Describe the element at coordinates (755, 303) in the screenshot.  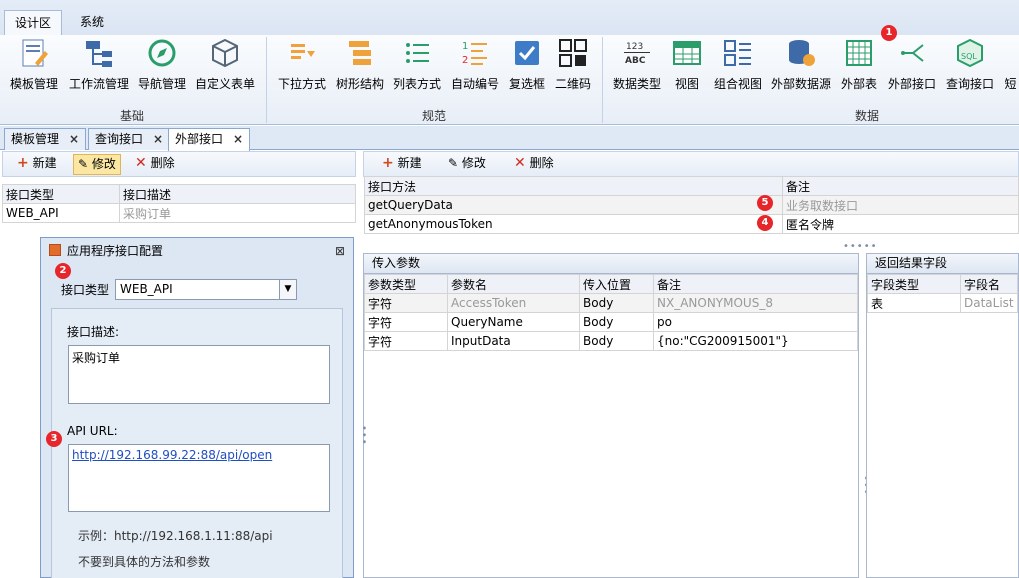
I see `table-cell: NX_ANONYMOUS_8` at that location.